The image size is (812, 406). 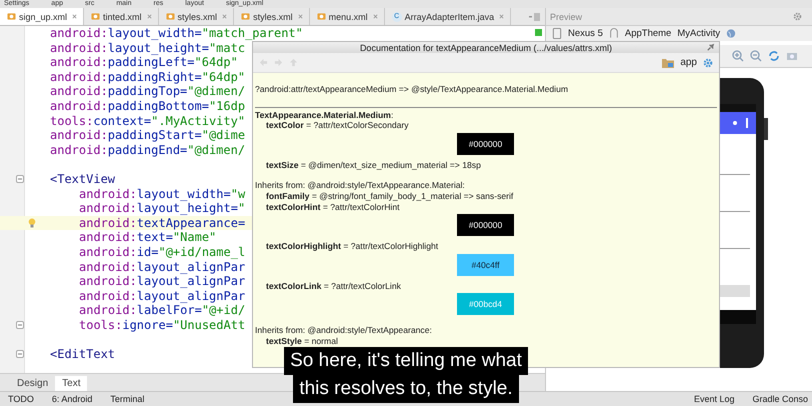 I want to click on code-line: android:layout_height=", so click(x=162, y=208).